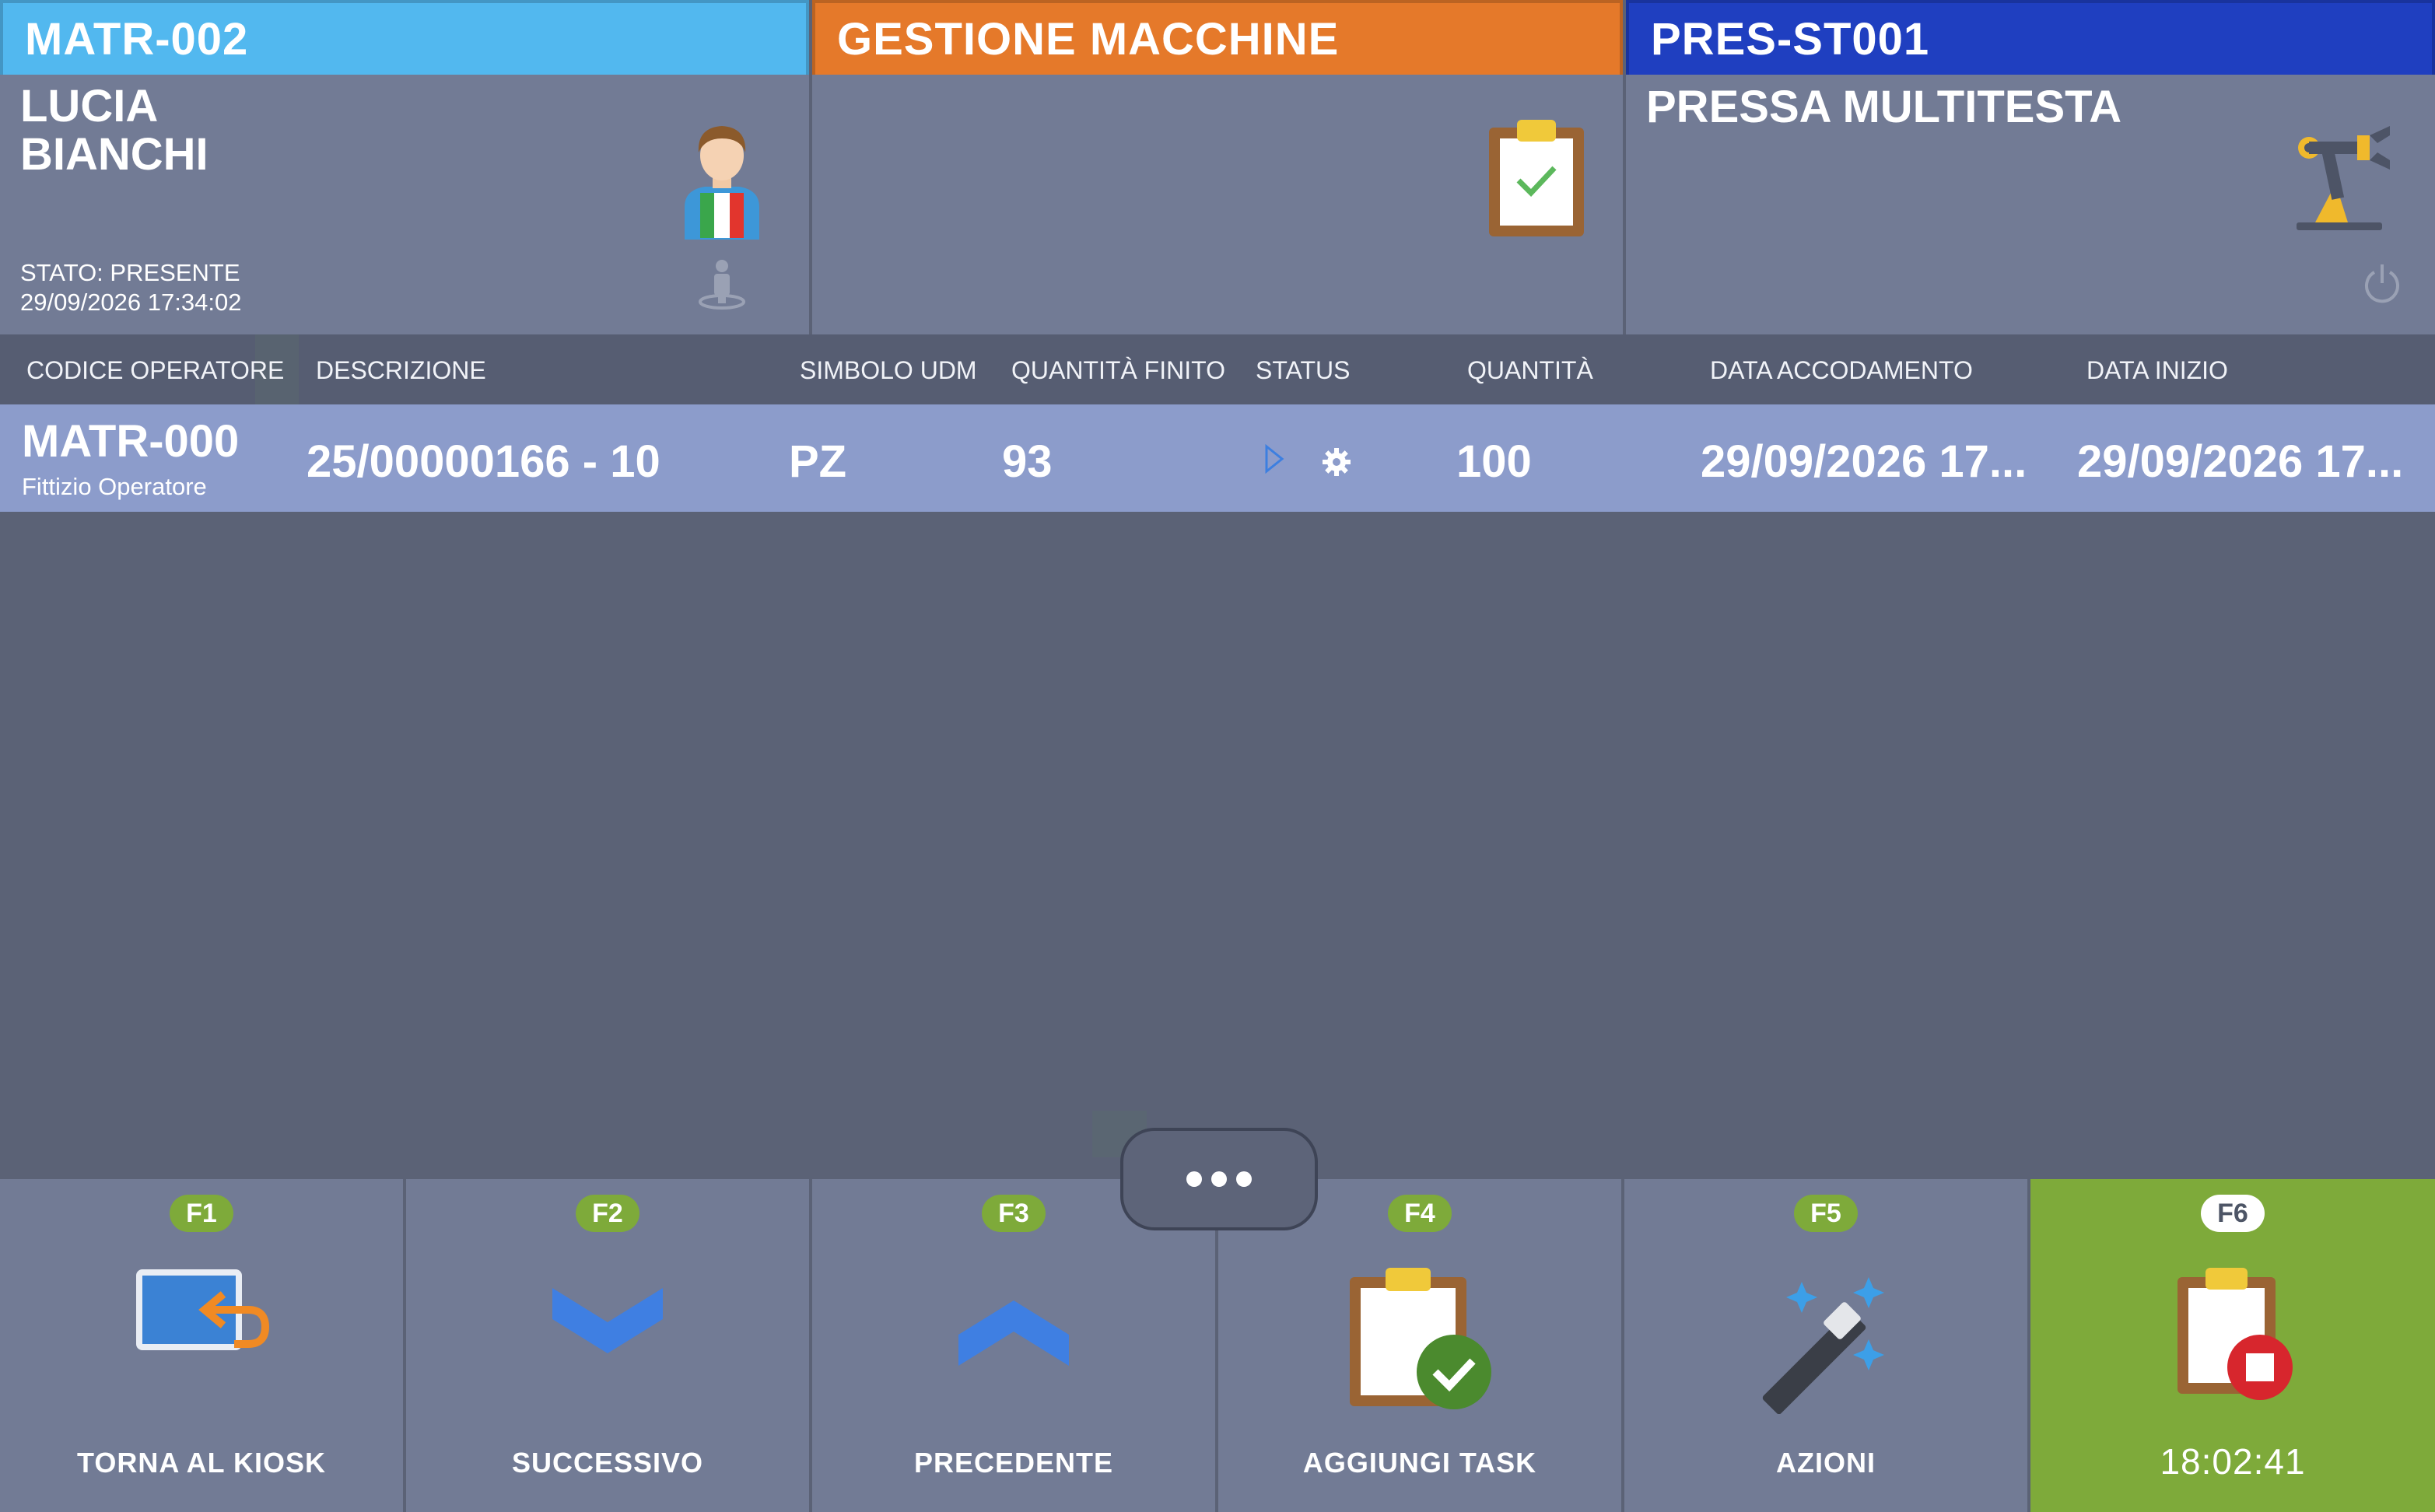  I want to click on magic-wand-icon, so click(1823, 1346).